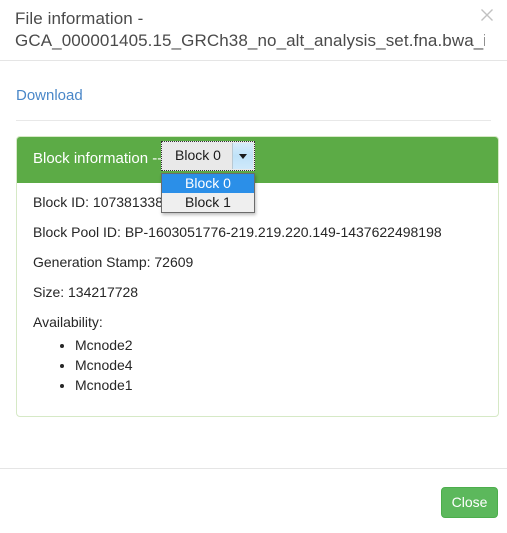 The width and height of the screenshot is (507, 533). I want to click on block-select-value: Block 0, so click(198, 155).